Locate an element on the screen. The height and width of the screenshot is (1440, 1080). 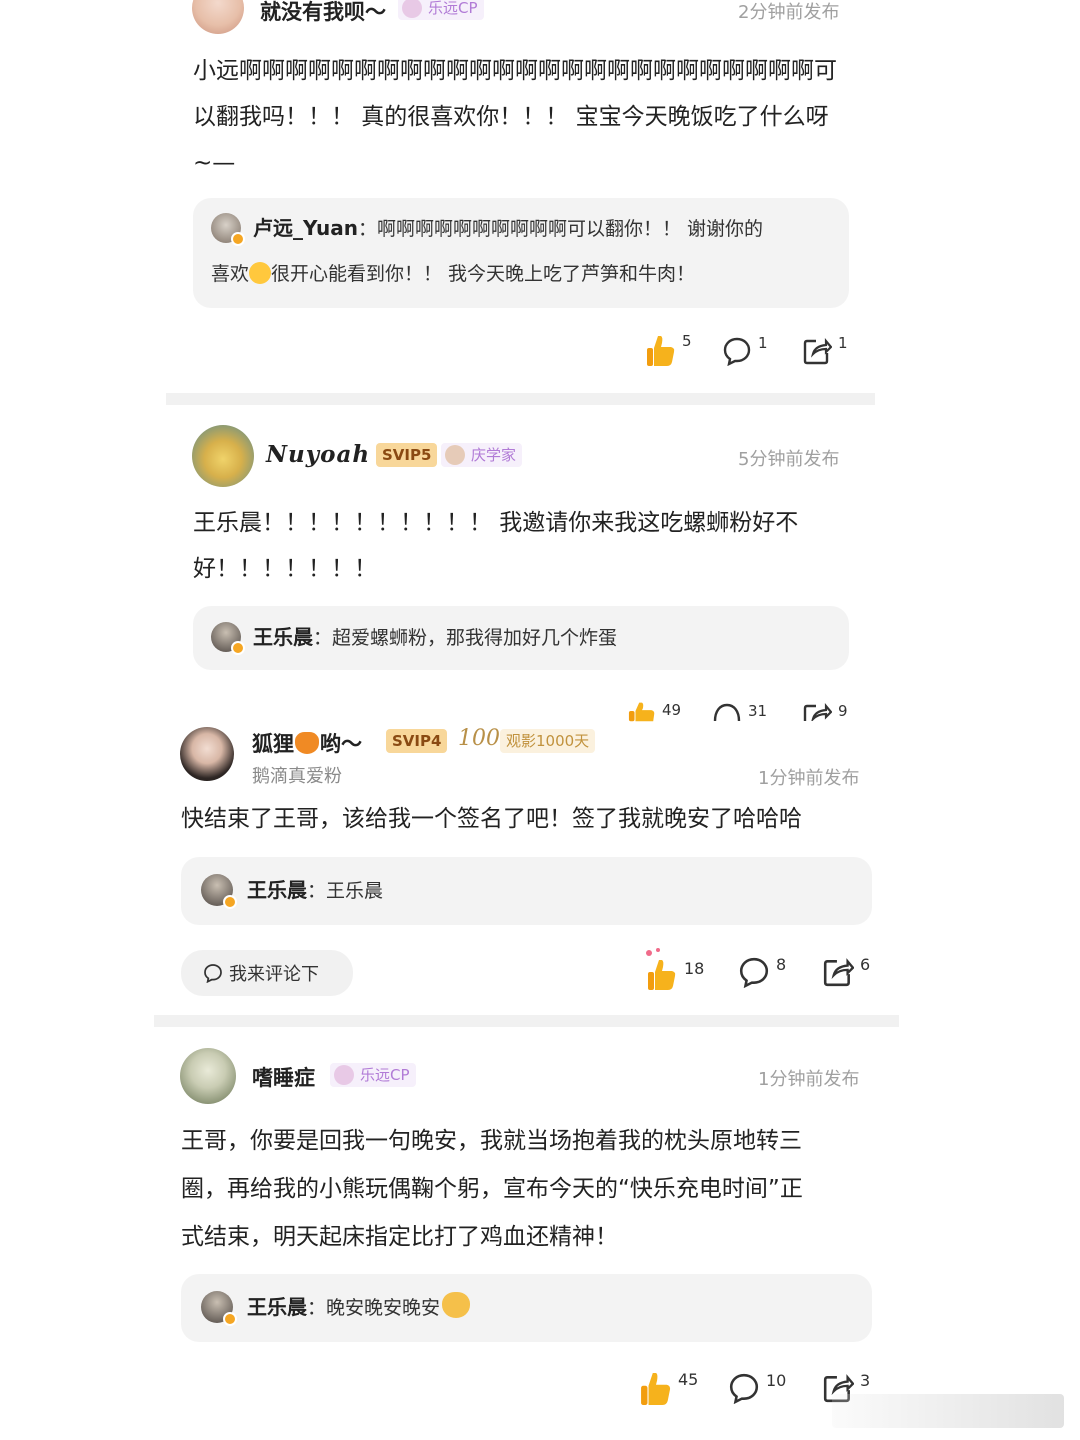
fan-title: 鹅滴真爱粉 is located at coordinates (297, 776).